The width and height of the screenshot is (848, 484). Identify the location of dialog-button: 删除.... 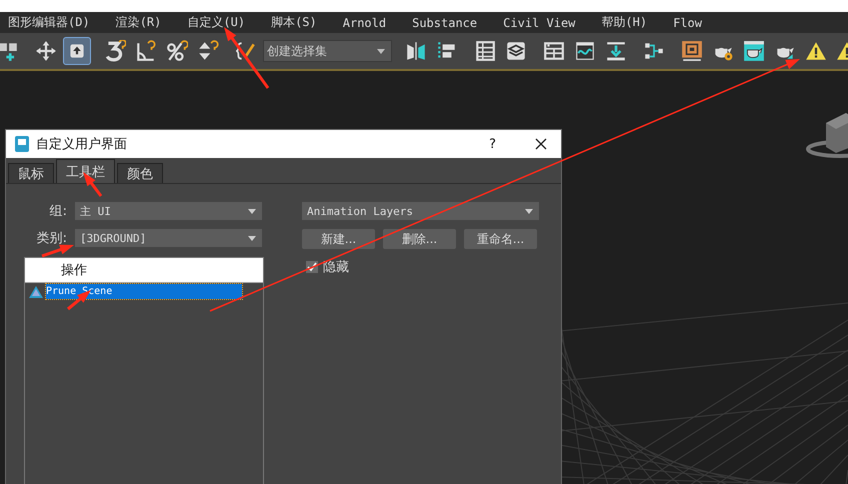
(419, 239).